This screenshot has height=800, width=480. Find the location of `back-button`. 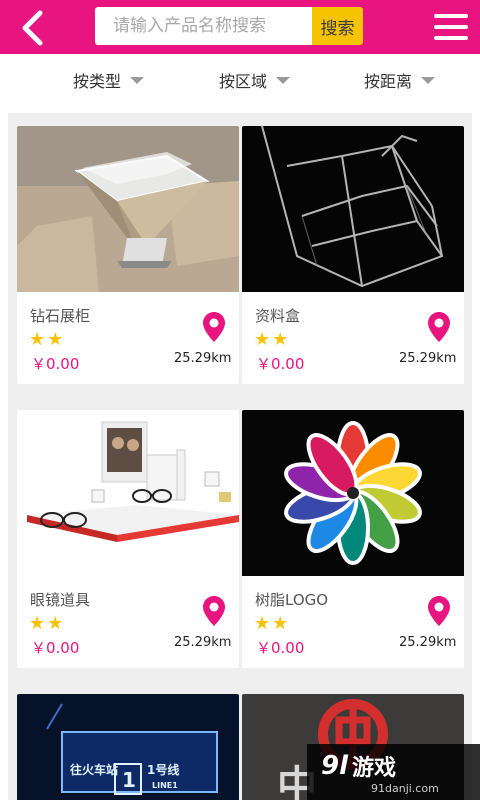

back-button is located at coordinates (32, 28).